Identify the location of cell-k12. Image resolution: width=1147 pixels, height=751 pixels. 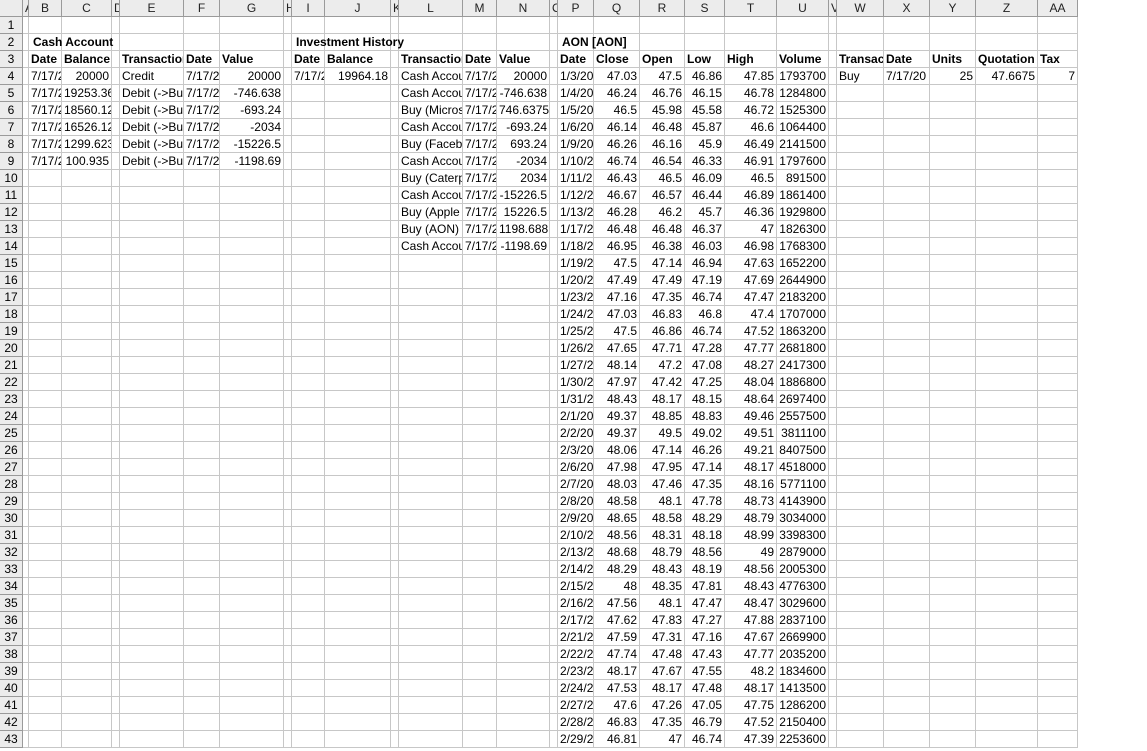
(395, 212).